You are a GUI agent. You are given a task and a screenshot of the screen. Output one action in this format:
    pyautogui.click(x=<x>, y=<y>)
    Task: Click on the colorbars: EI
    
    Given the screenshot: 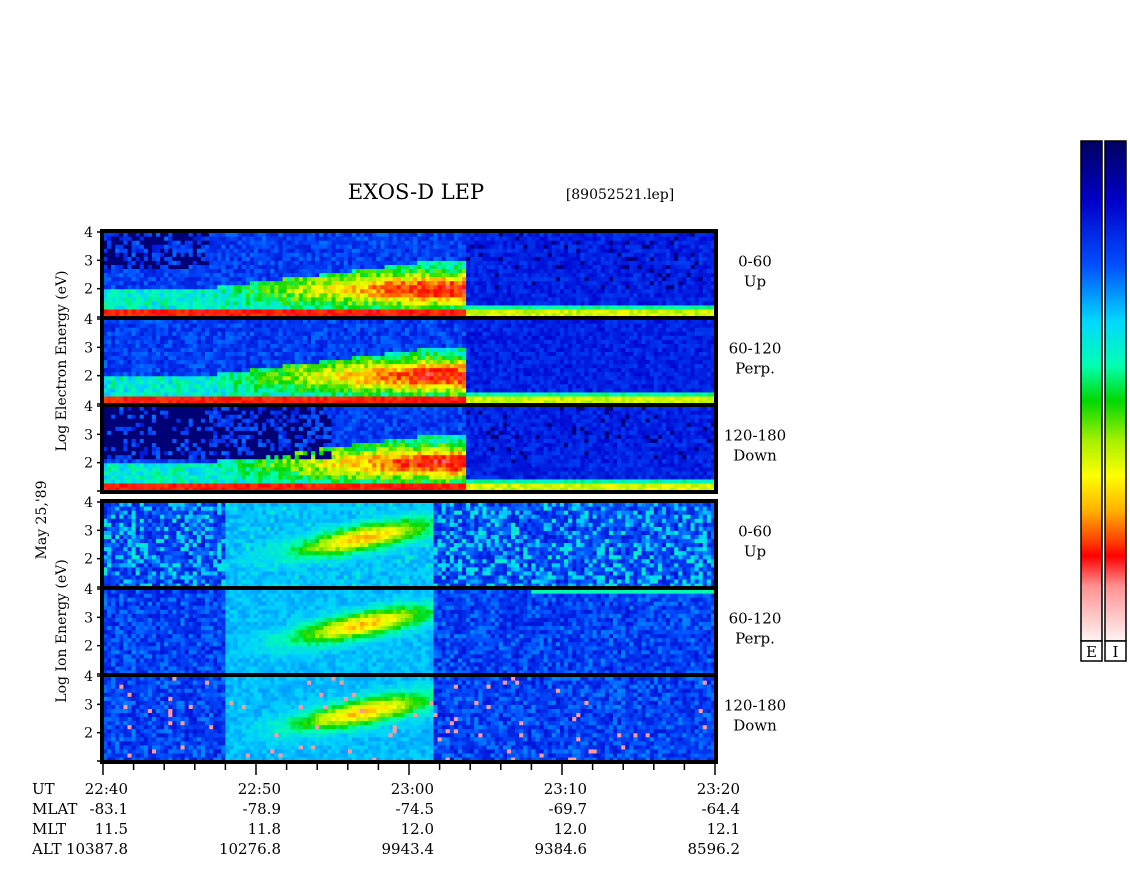 What is the action you would take?
    pyautogui.click(x=1103, y=401)
    